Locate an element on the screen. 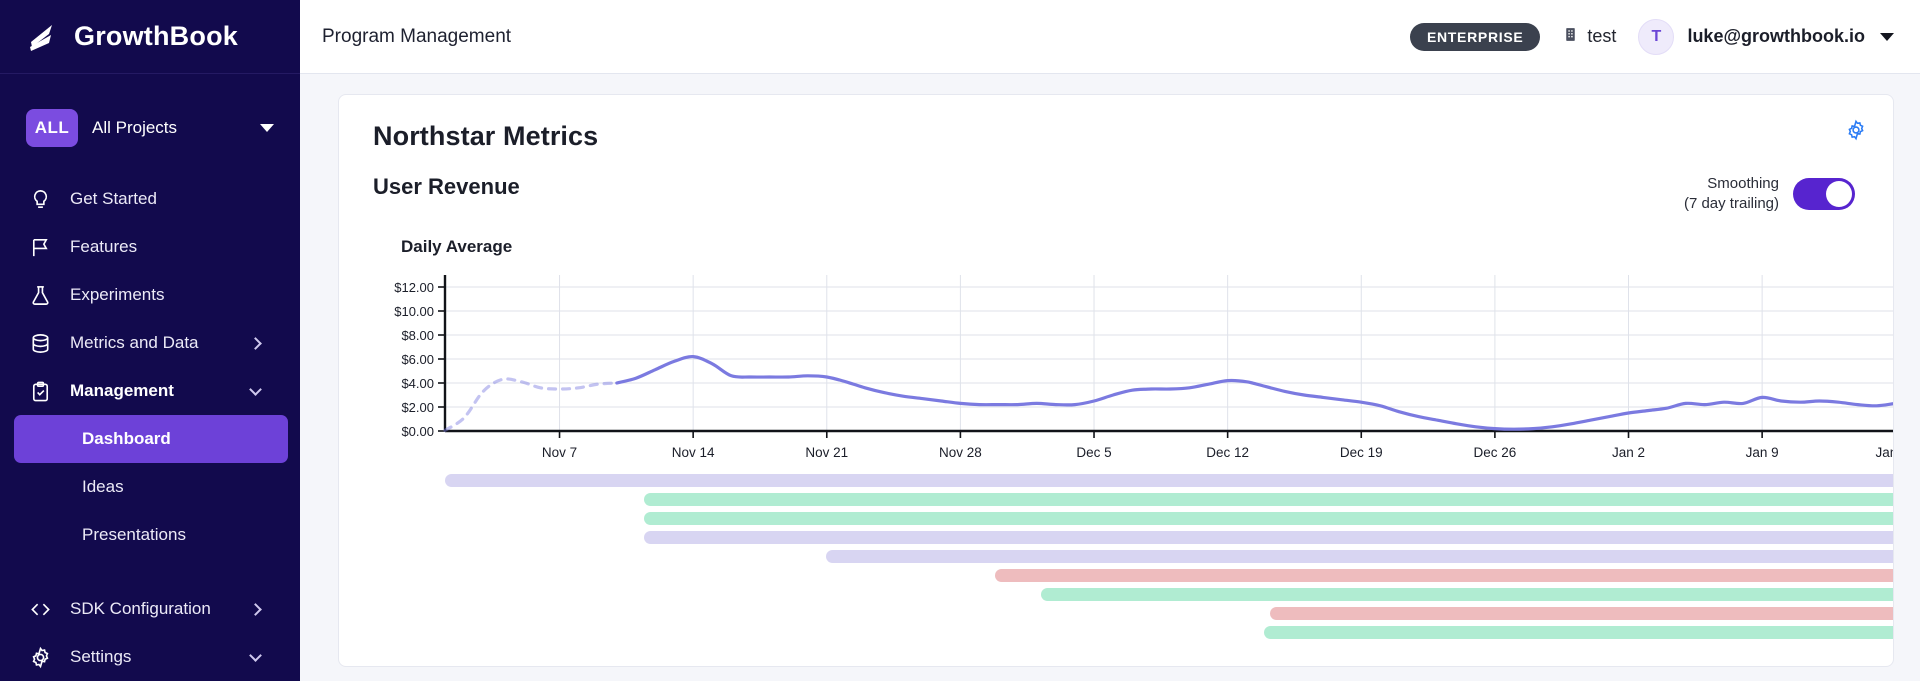 The height and width of the screenshot is (681, 1920). svg-text: Nov 7 is located at coordinates (559, 452).